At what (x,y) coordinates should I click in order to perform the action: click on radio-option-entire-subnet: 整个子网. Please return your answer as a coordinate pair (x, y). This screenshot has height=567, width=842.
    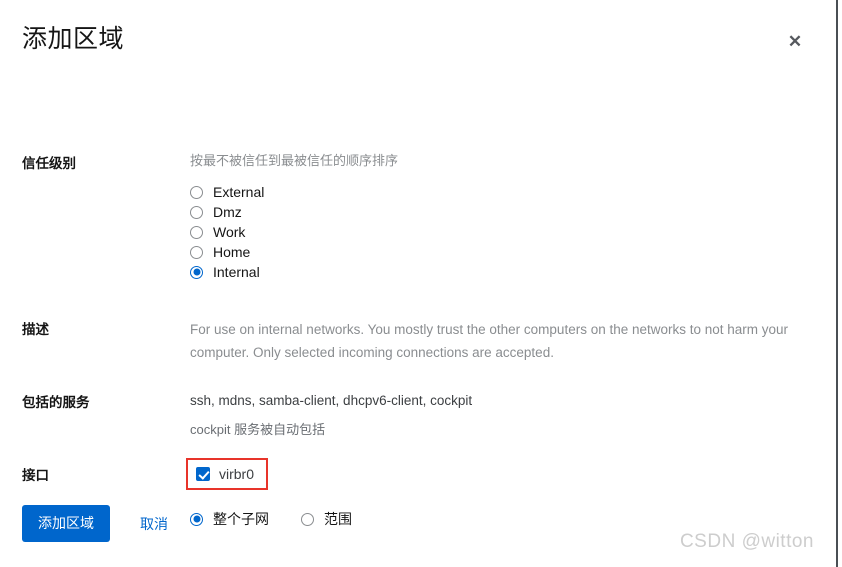
    Looking at the image, I should click on (229, 519).